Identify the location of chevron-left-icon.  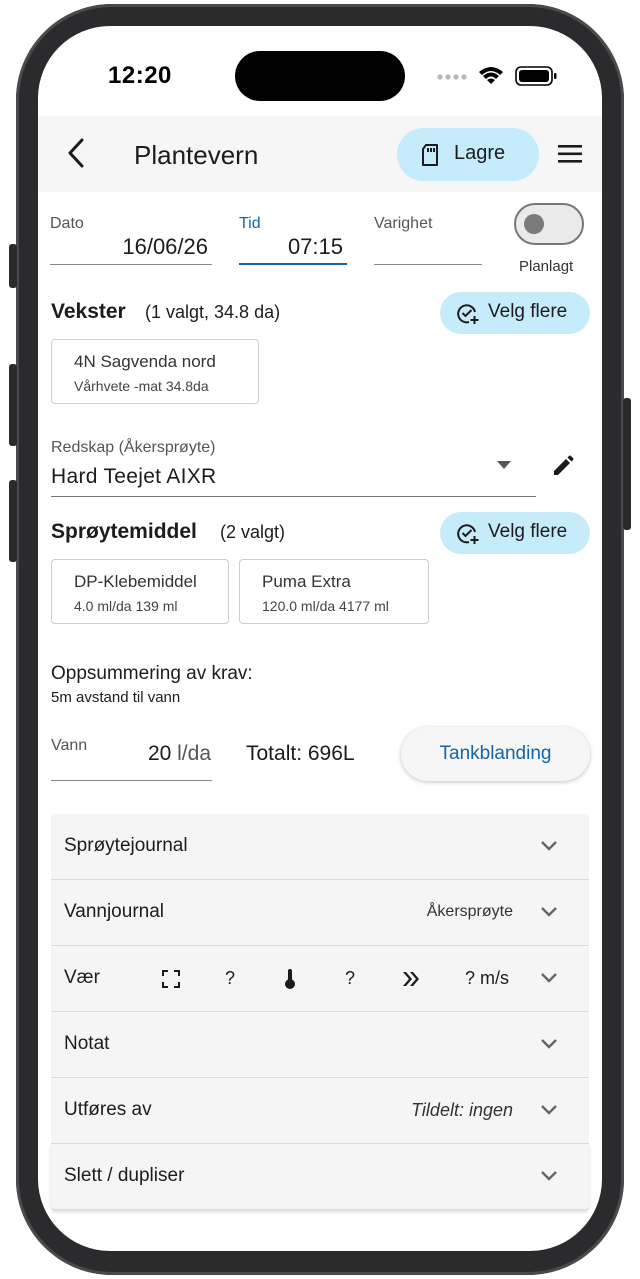
(76, 153).